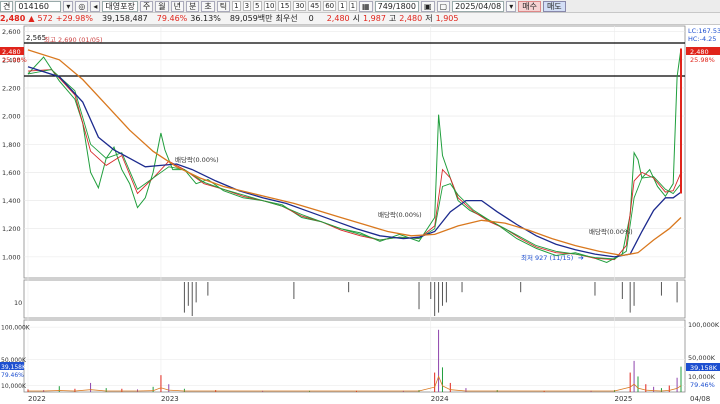 The image size is (720, 404). What do you see at coordinates (11, 257) in the screenshot?
I see `y-tick-label: 1,000` at bounding box center [11, 257].